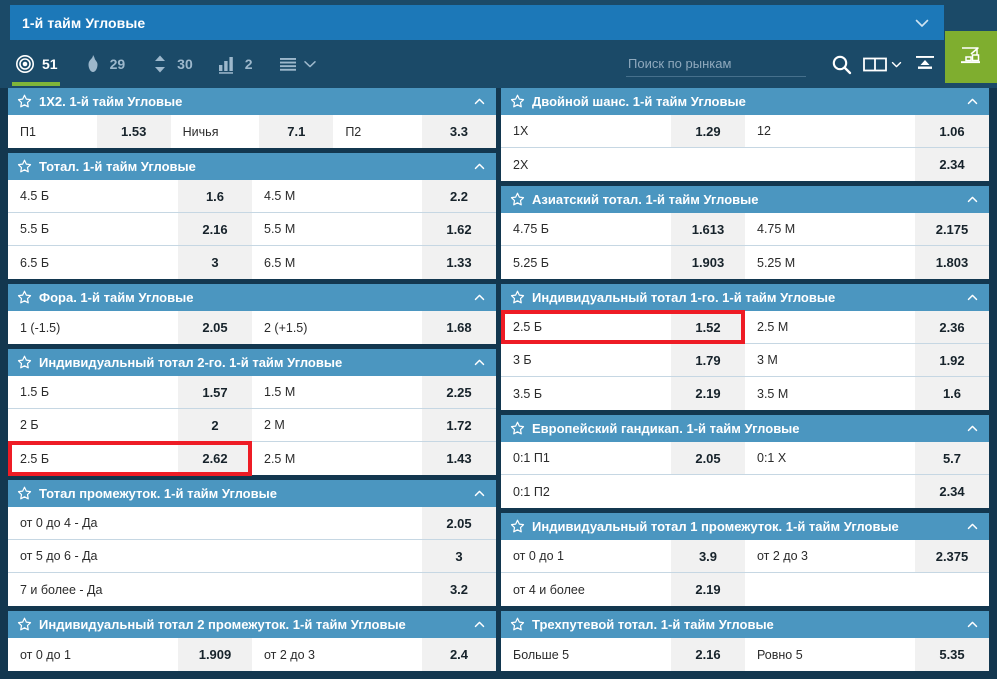 The width and height of the screenshot is (997, 679). I want to click on selection-cell: 4.75 М 2.175, so click(867, 229).